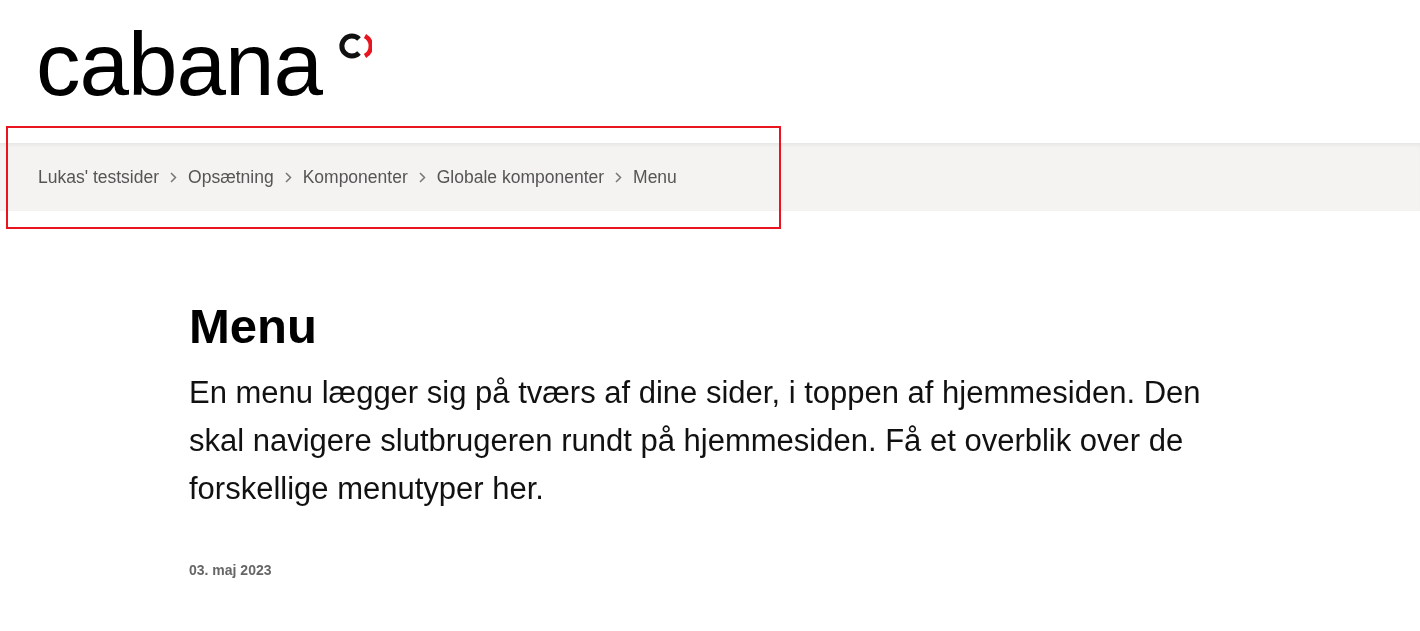 The image size is (1420, 631). I want to click on breadcrumb-link: Globale komponenter, so click(520, 177).